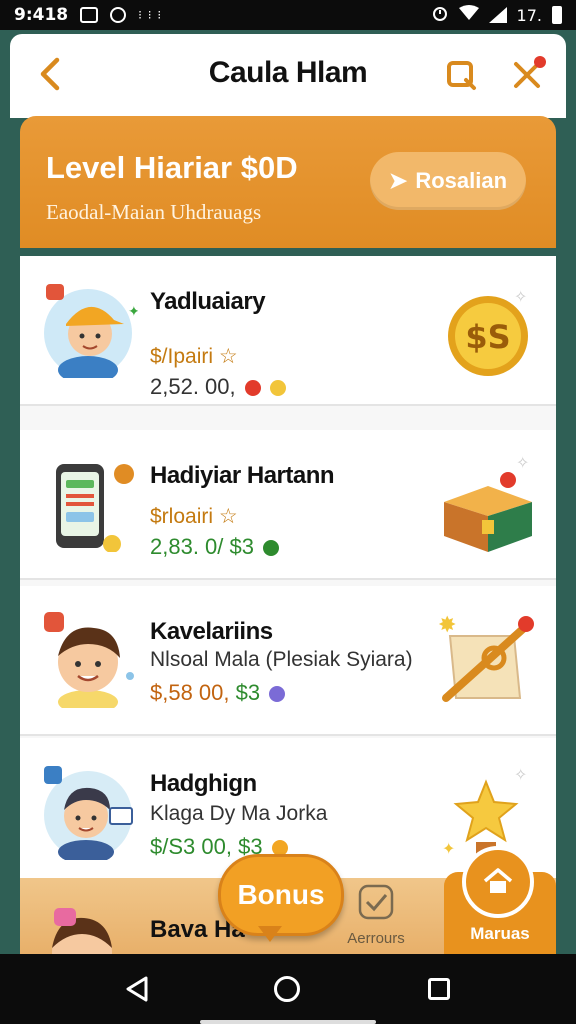 The height and width of the screenshot is (1024, 576). Describe the element at coordinates (187, 546) in the screenshot. I see `card-price-value: 2,83. 0/` at that location.